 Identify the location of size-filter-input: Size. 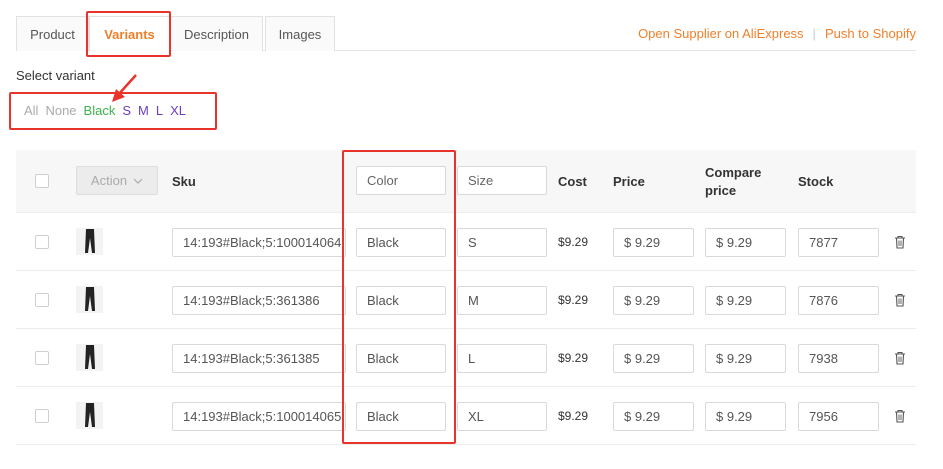
(502, 180).